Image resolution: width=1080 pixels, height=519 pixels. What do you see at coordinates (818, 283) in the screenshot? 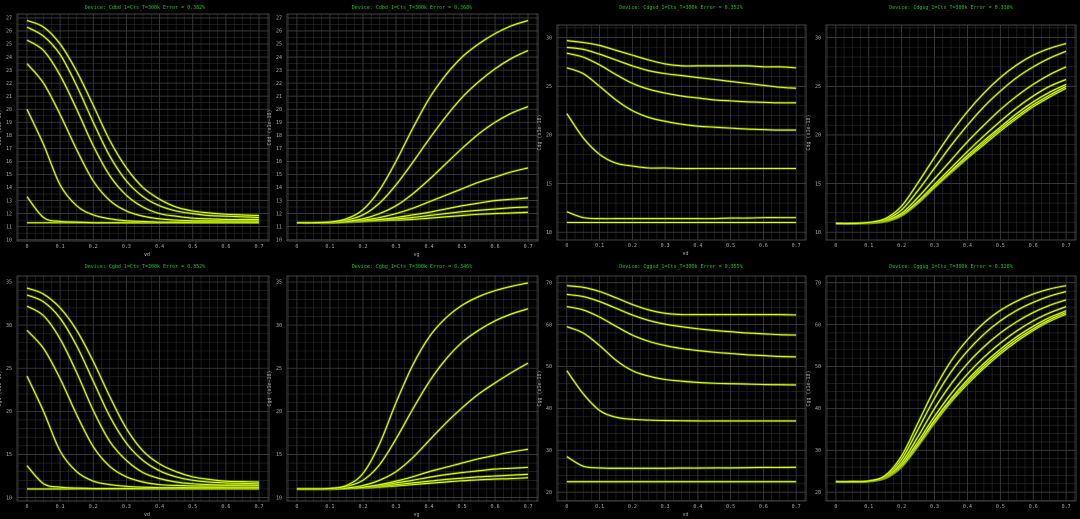
I see `chart-8-ytick-label: 70` at bounding box center [818, 283].